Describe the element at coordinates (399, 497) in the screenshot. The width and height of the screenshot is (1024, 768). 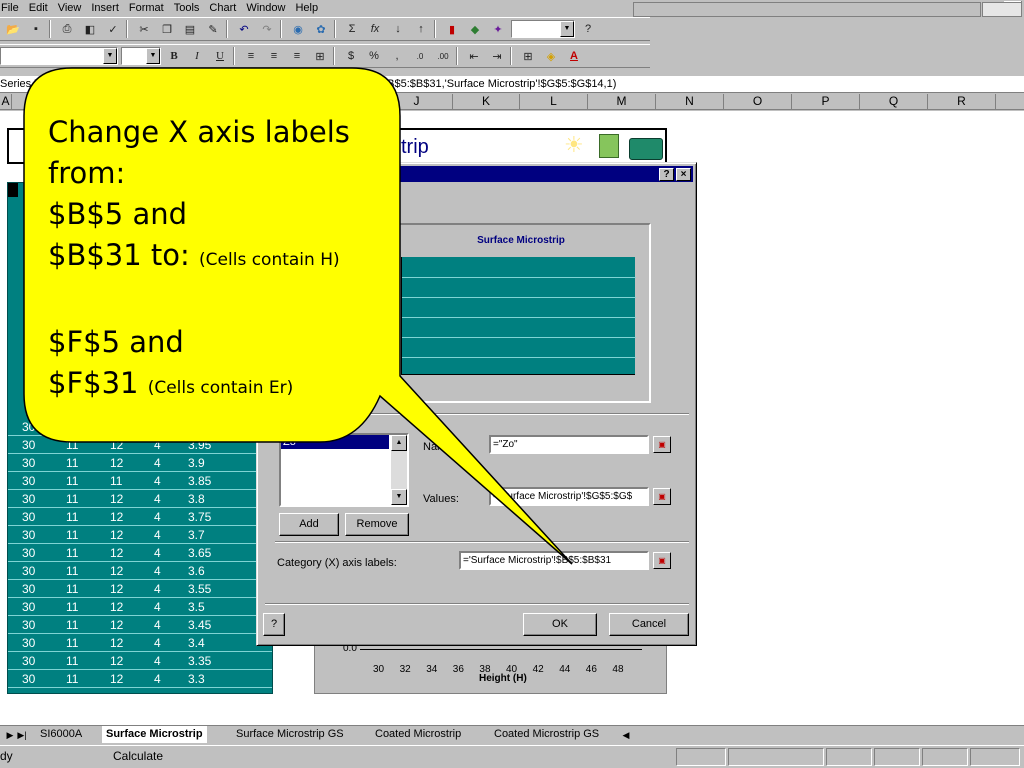
I see `scroll-down-icon: ▼` at that location.